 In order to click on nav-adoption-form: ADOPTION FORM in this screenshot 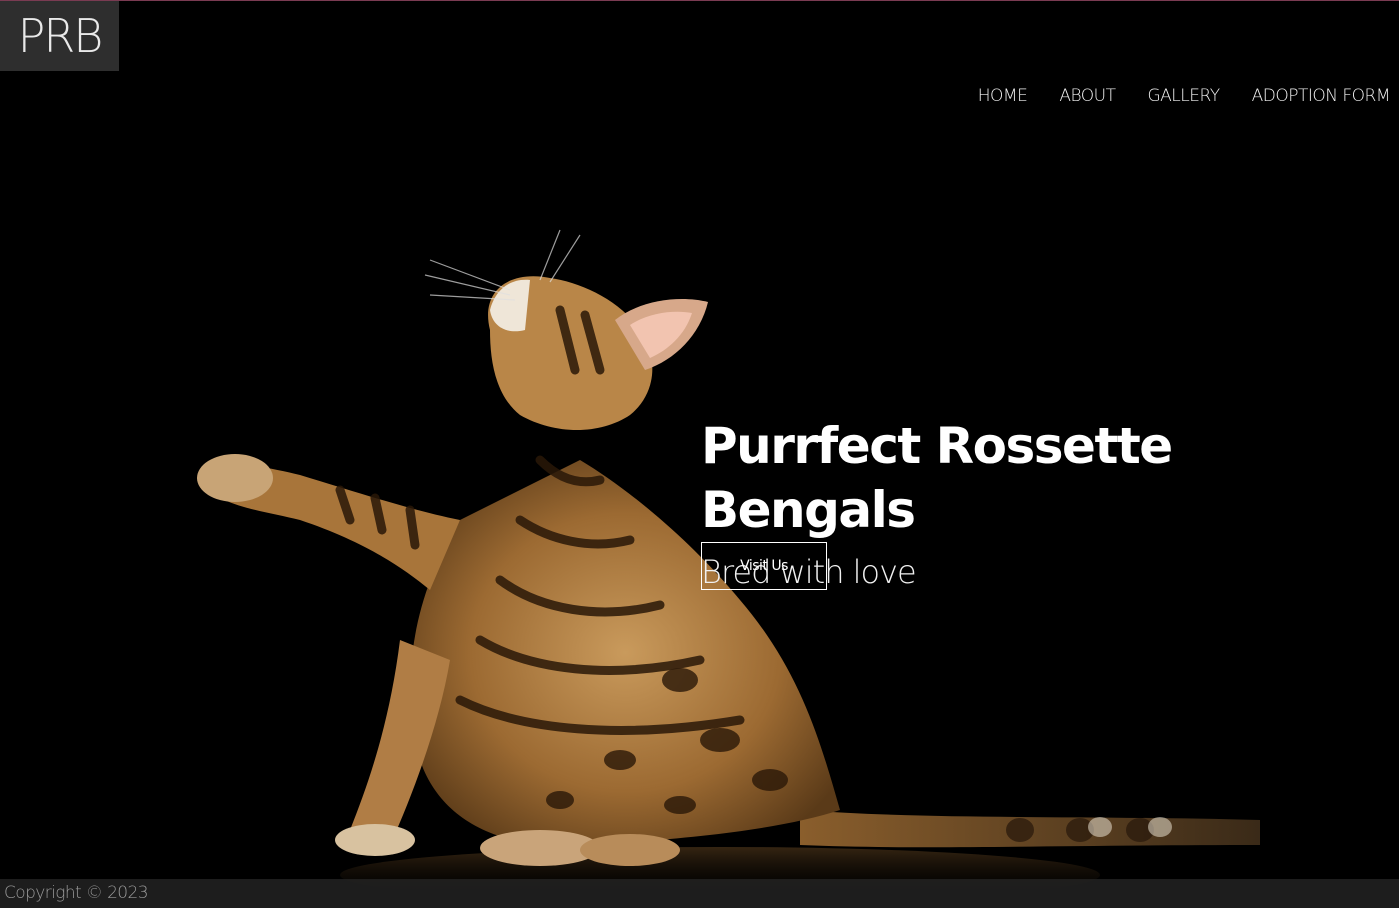, I will do `click(1321, 96)`.